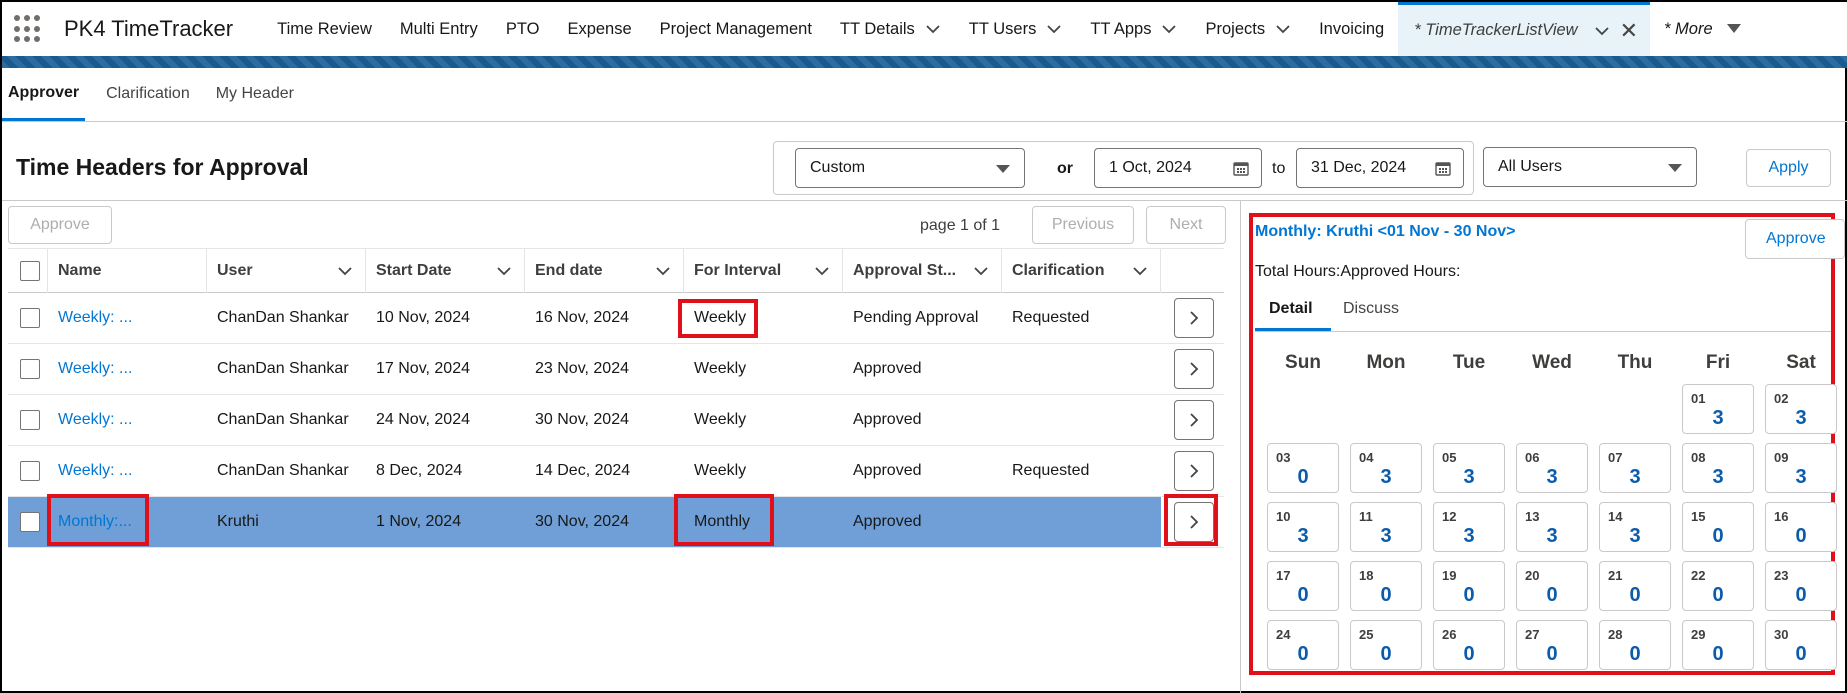 The height and width of the screenshot is (693, 1847). Describe the element at coordinates (439, 29) in the screenshot. I see `nav-item-multi-entry: Multi Entry` at that location.